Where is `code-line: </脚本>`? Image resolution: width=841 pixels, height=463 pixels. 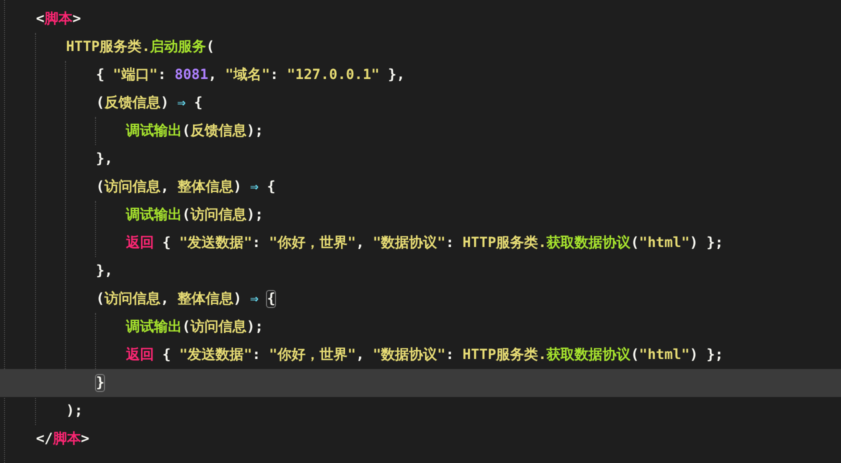
code-line: </脚本> is located at coordinates (63, 439).